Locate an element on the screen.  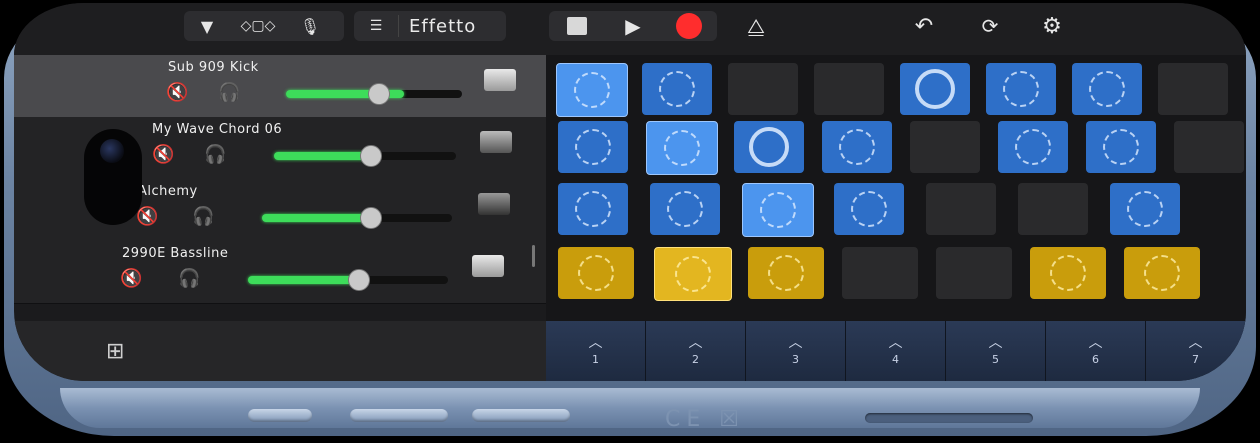
side-button is located at coordinates (280, 415).